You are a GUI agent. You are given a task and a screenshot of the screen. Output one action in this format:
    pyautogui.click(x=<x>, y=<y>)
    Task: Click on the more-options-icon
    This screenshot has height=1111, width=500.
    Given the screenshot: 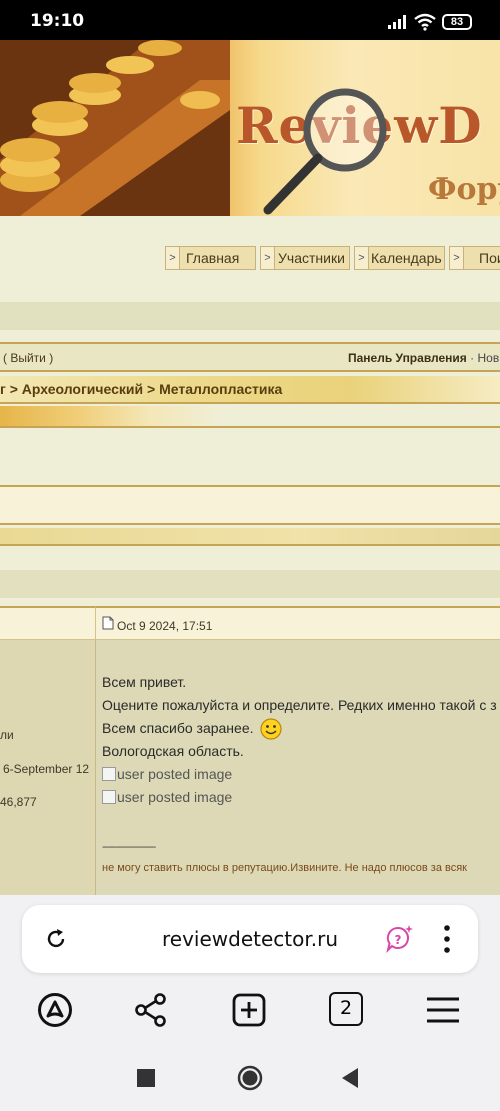 What is the action you would take?
    pyautogui.click(x=447, y=939)
    